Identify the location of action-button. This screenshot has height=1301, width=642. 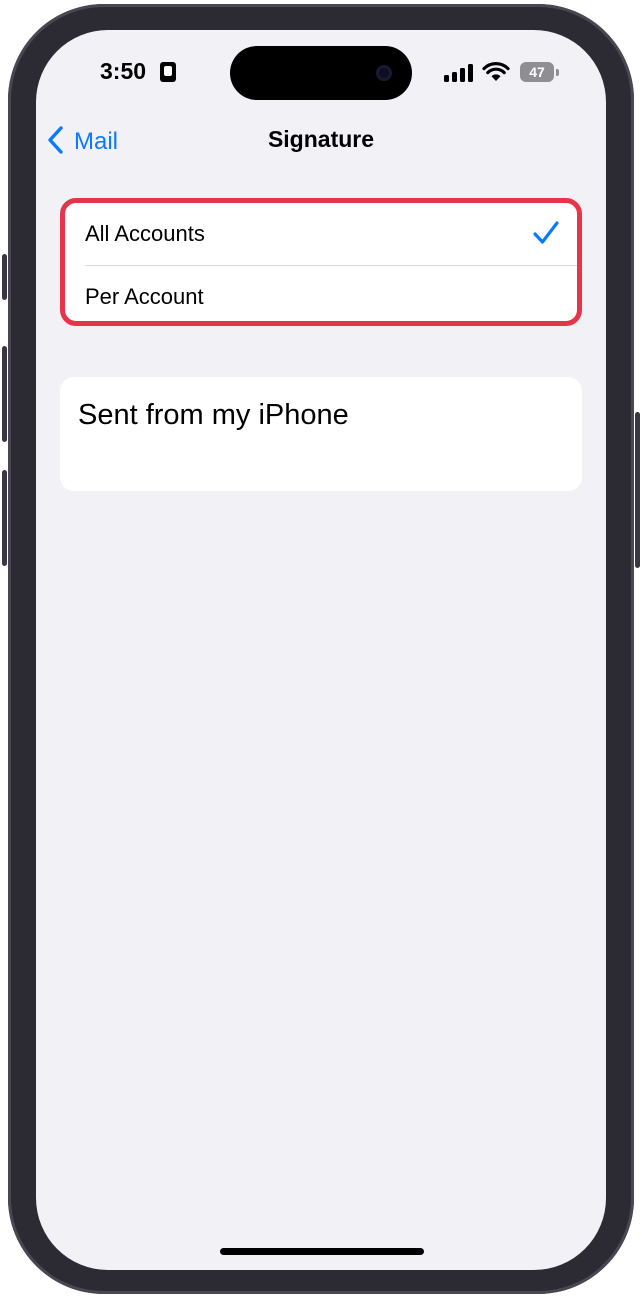
(4, 277).